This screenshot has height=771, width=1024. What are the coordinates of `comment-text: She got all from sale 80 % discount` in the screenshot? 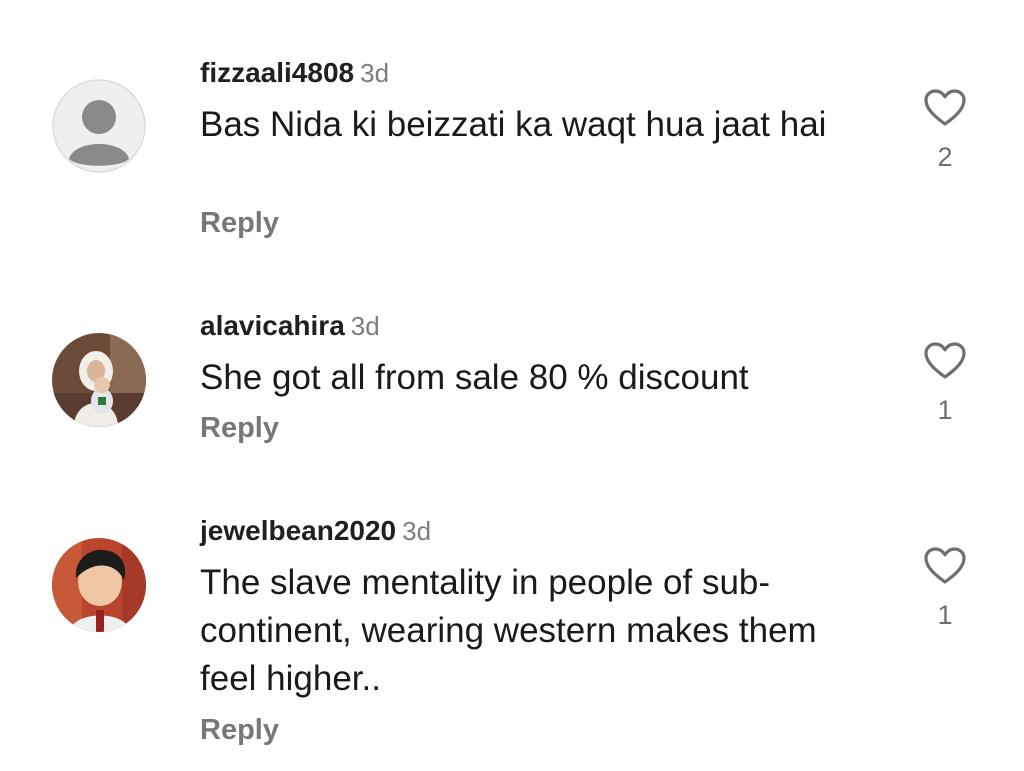 It's located at (474, 377).